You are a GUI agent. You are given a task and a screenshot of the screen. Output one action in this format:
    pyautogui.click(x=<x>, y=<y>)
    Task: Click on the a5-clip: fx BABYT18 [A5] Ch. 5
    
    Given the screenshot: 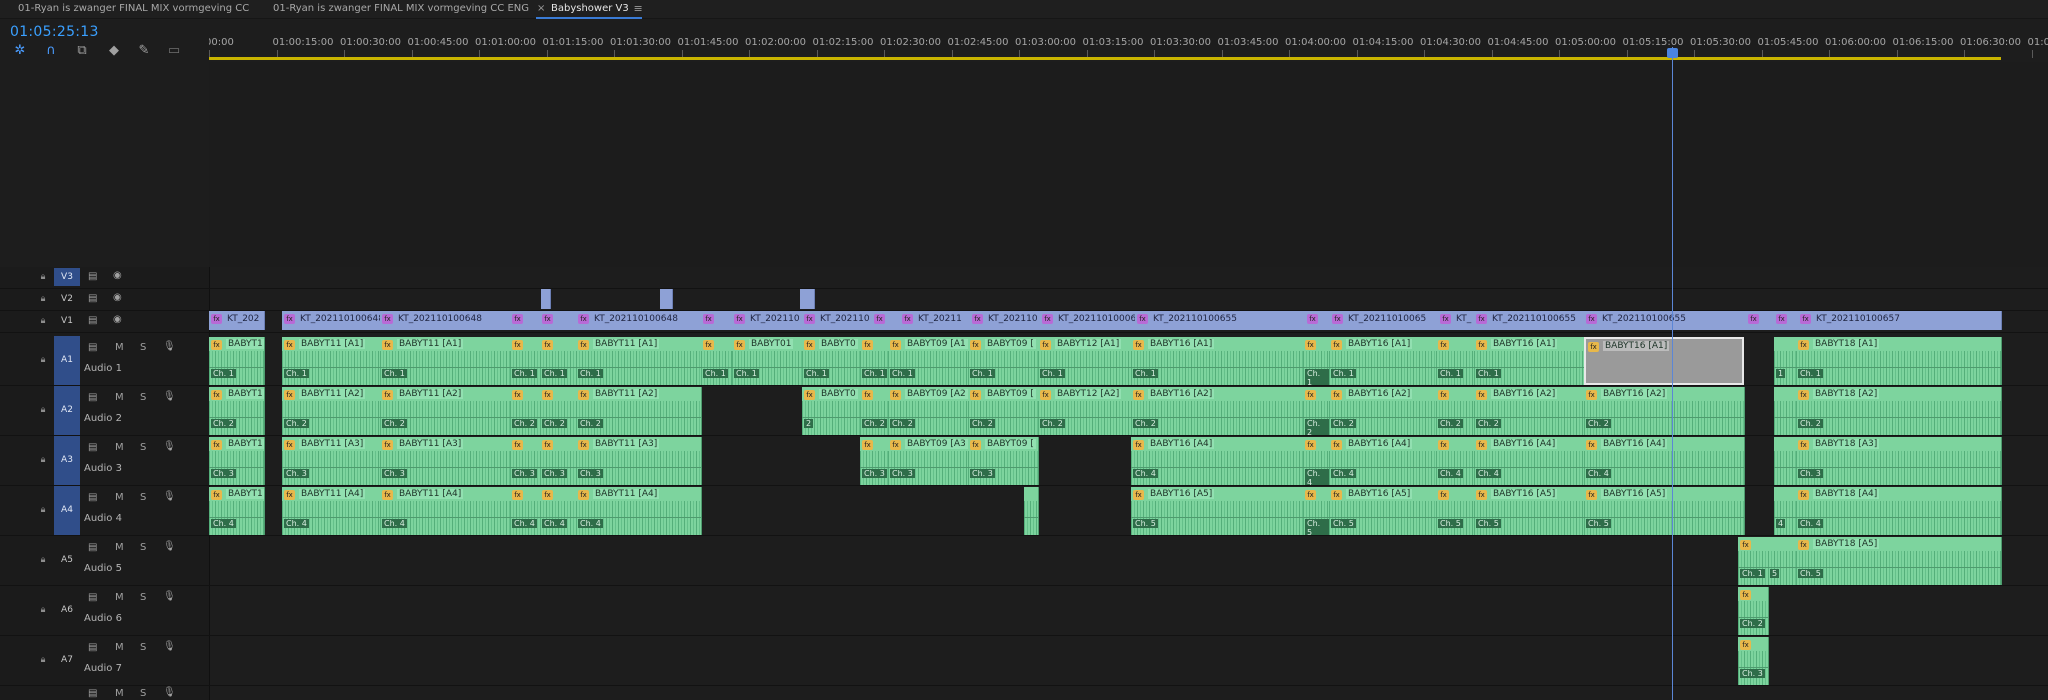 What is the action you would take?
    pyautogui.click(x=1899, y=561)
    